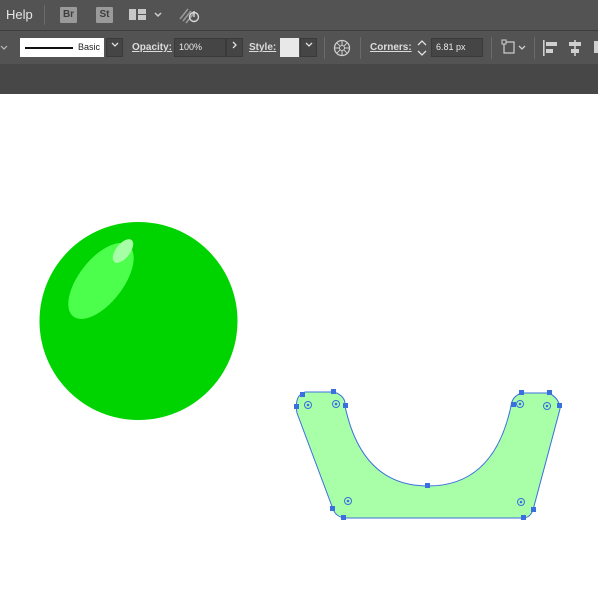  Describe the element at coordinates (152, 47) in the screenshot. I see `opacity-label: Opacity:` at that location.